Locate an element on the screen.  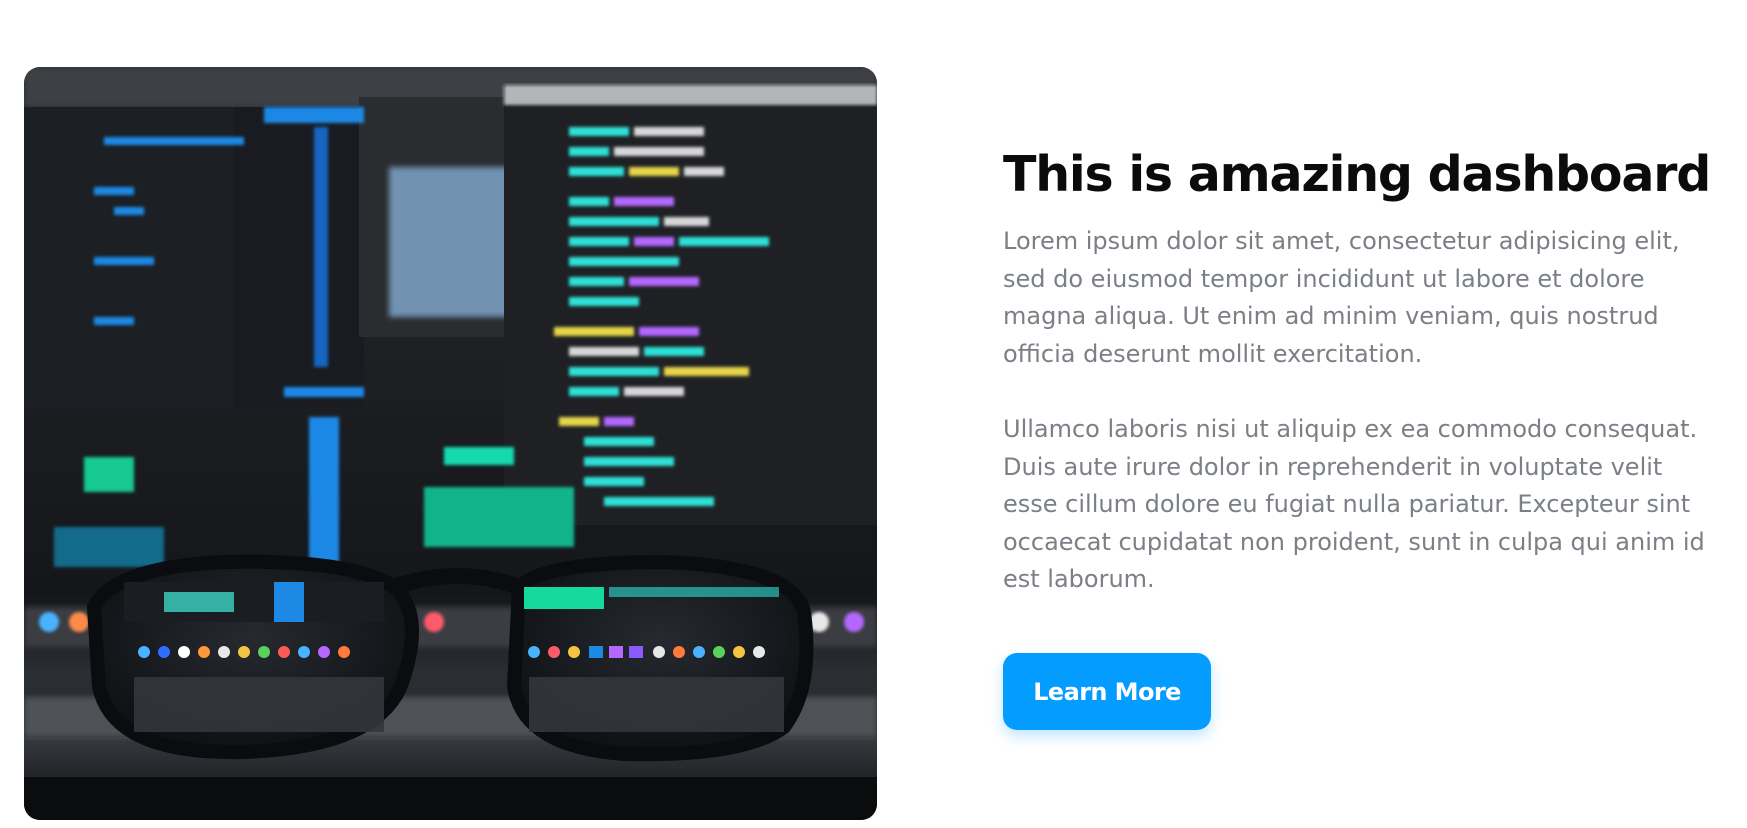
hero-title: This is amazing dashboard is located at coordinates (1357, 174).